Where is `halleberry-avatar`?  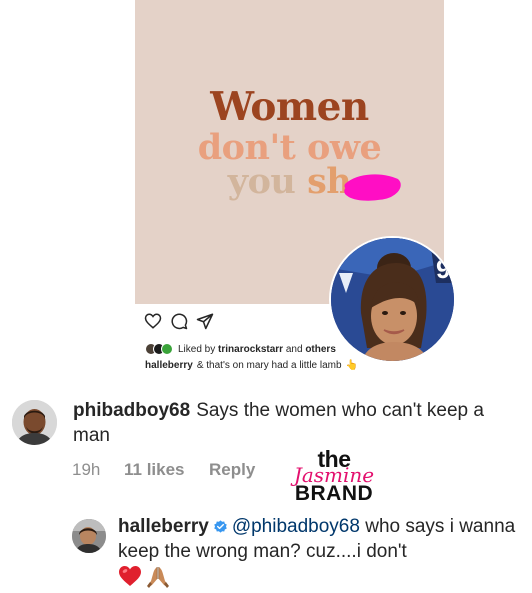
halleberry-avatar is located at coordinates (89, 536).